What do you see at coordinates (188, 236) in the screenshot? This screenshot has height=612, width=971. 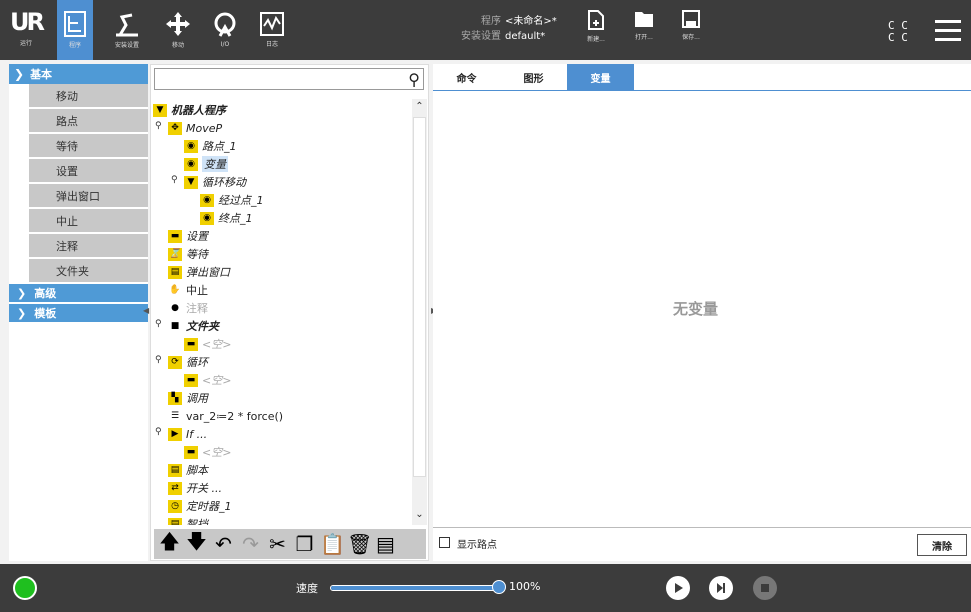 I see `tree-node: ▬ 设置` at bounding box center [188, 236].